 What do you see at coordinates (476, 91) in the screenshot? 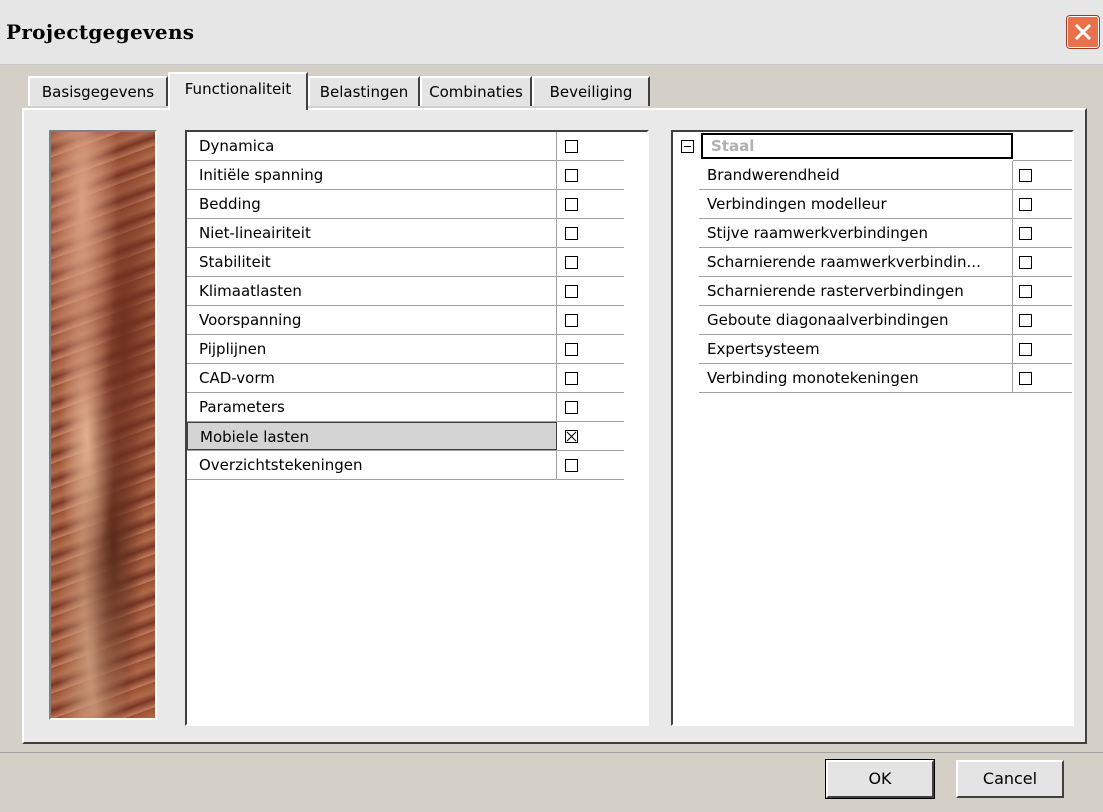
I see `tab-combinaties: Combinaties` at bounding box center [476, 91].